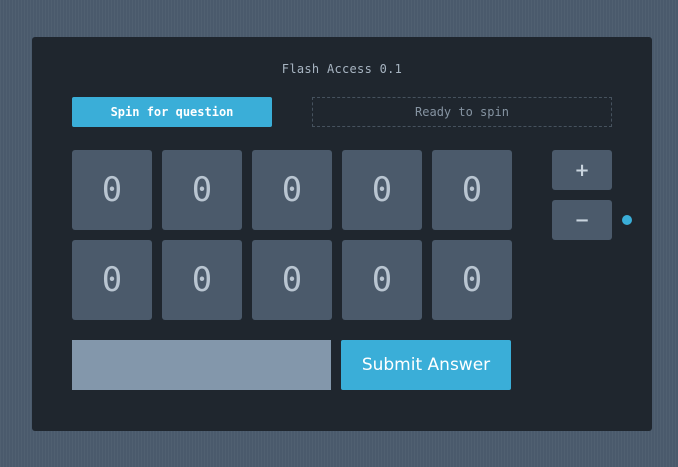 This screenshot has width=678, height=467. I want to click on answer-input, so click(201, 365).